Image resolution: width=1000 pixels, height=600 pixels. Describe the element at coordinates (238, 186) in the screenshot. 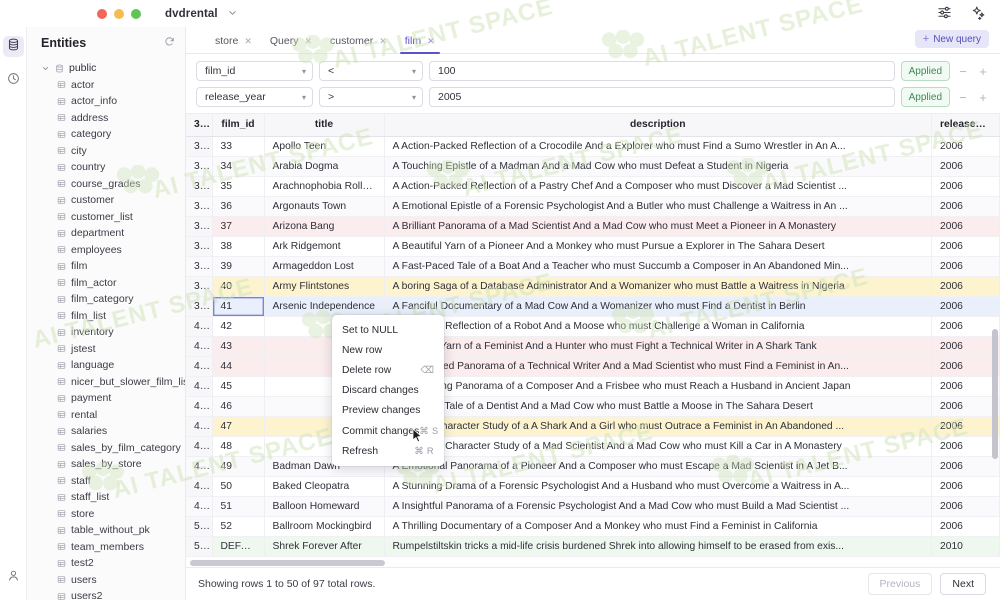

I see `cell-film_id: 35` at that location.